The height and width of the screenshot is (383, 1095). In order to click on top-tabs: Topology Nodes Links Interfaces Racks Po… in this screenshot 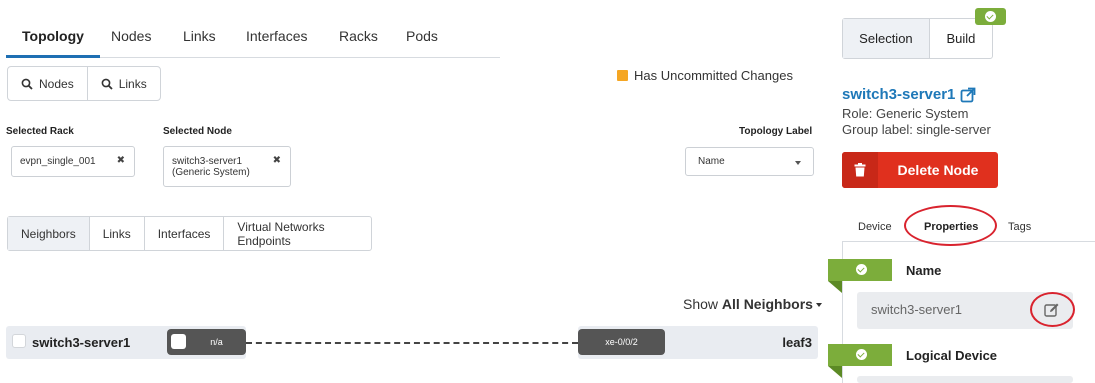, I will do `click(253, 38)`.